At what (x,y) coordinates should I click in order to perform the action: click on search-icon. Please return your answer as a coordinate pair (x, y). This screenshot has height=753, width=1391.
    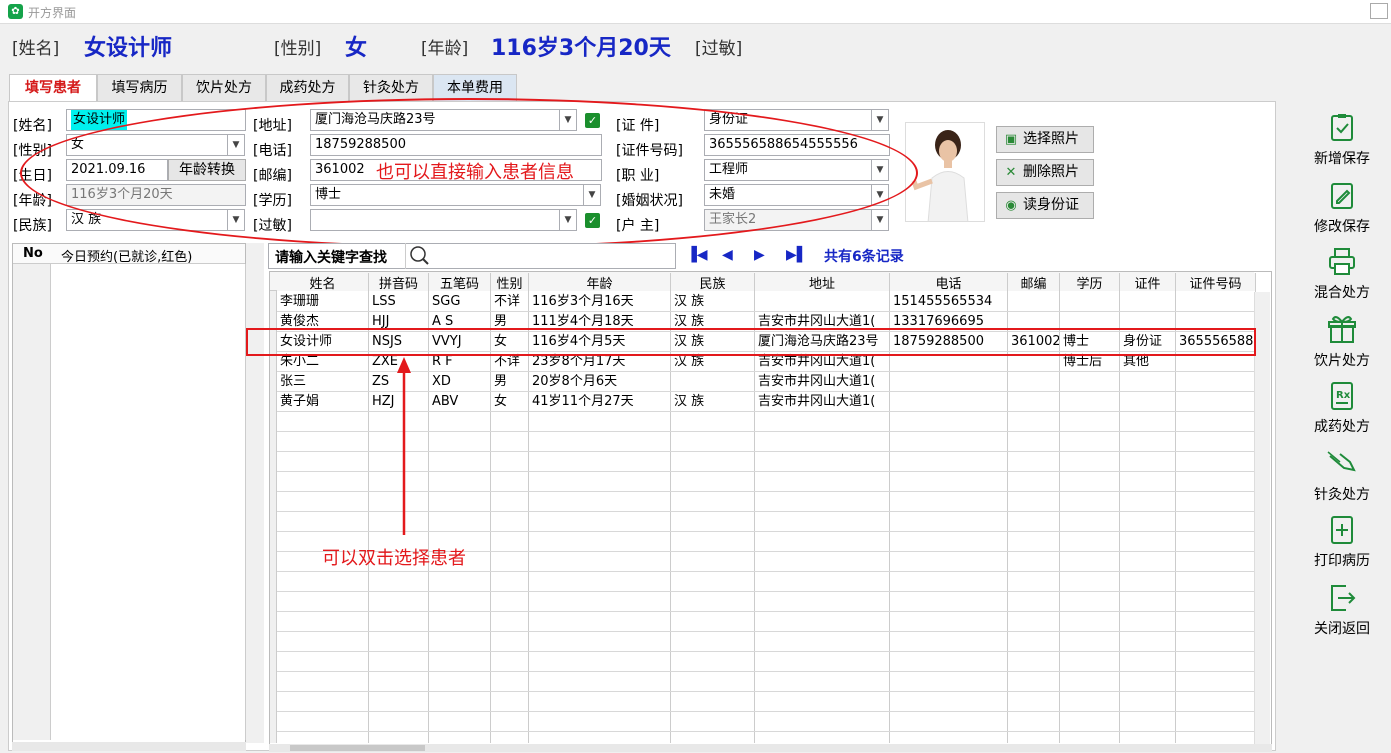
    Looking at the image, I should click on (420, 256).